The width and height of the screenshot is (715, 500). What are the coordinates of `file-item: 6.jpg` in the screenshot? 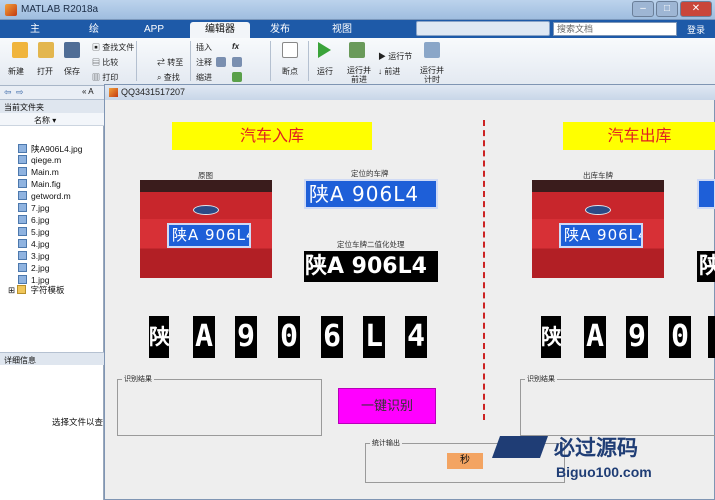 It's located at (33, 221).